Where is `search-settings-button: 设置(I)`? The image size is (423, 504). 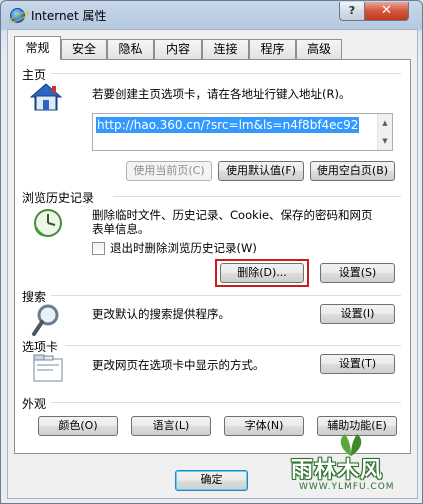 search-settings-button: 设置(I) is located at coordinates (357, 314).